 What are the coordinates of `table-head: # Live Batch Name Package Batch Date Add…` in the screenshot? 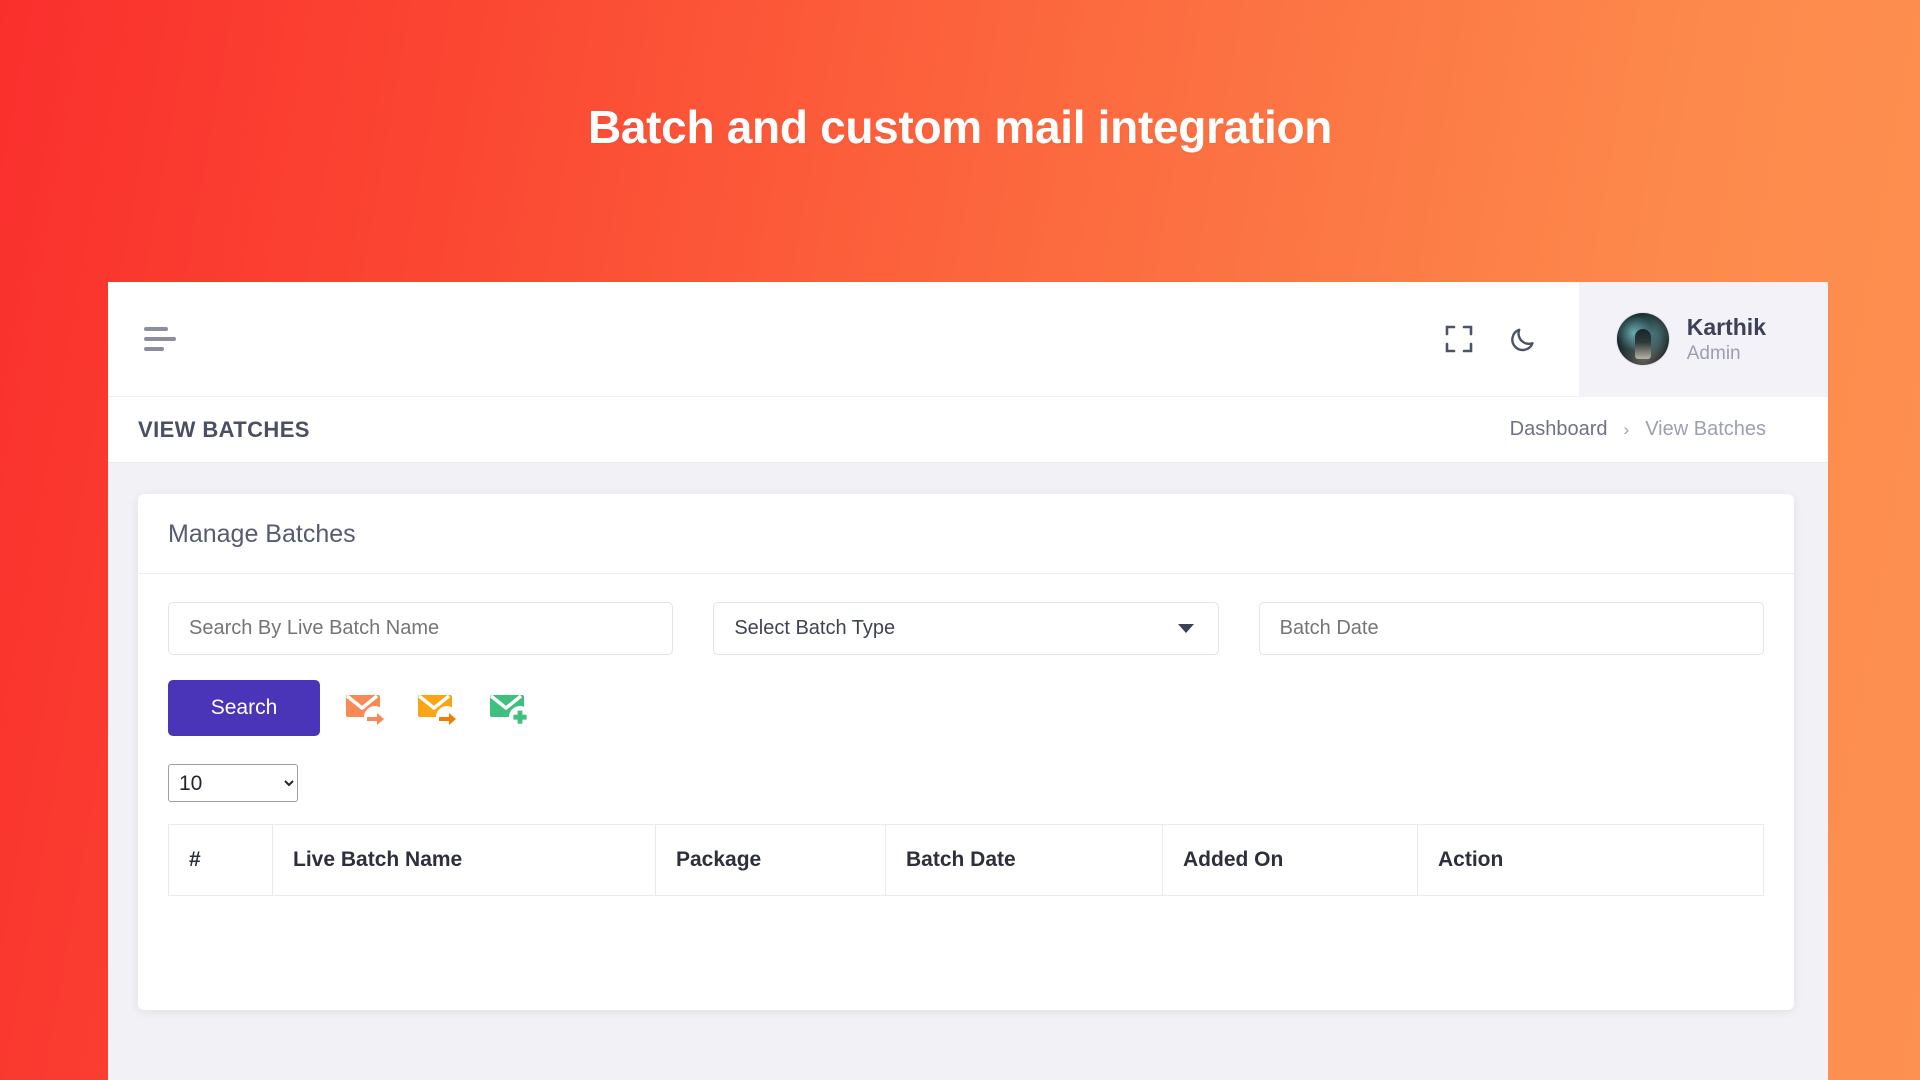 It's located at (966, 860).